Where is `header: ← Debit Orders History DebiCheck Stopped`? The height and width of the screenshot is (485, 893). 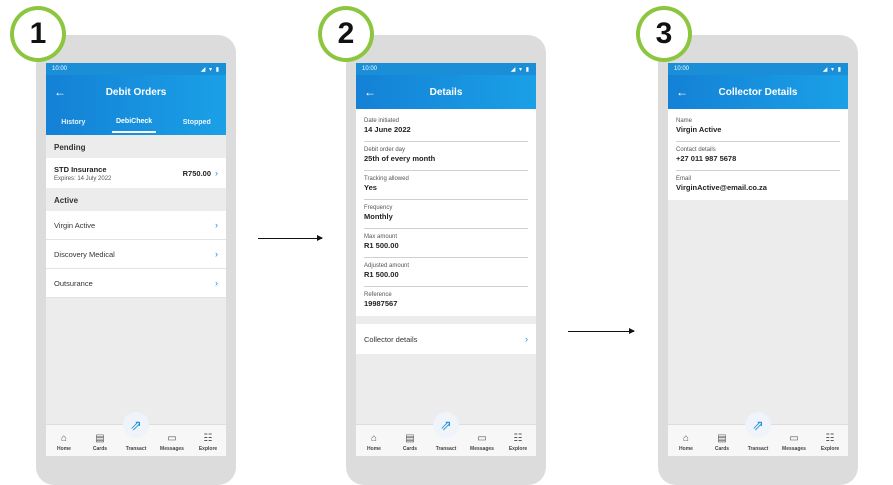
header: ← Debit Orders History DebiCheck Stopped is located at coordinates (136, 105).